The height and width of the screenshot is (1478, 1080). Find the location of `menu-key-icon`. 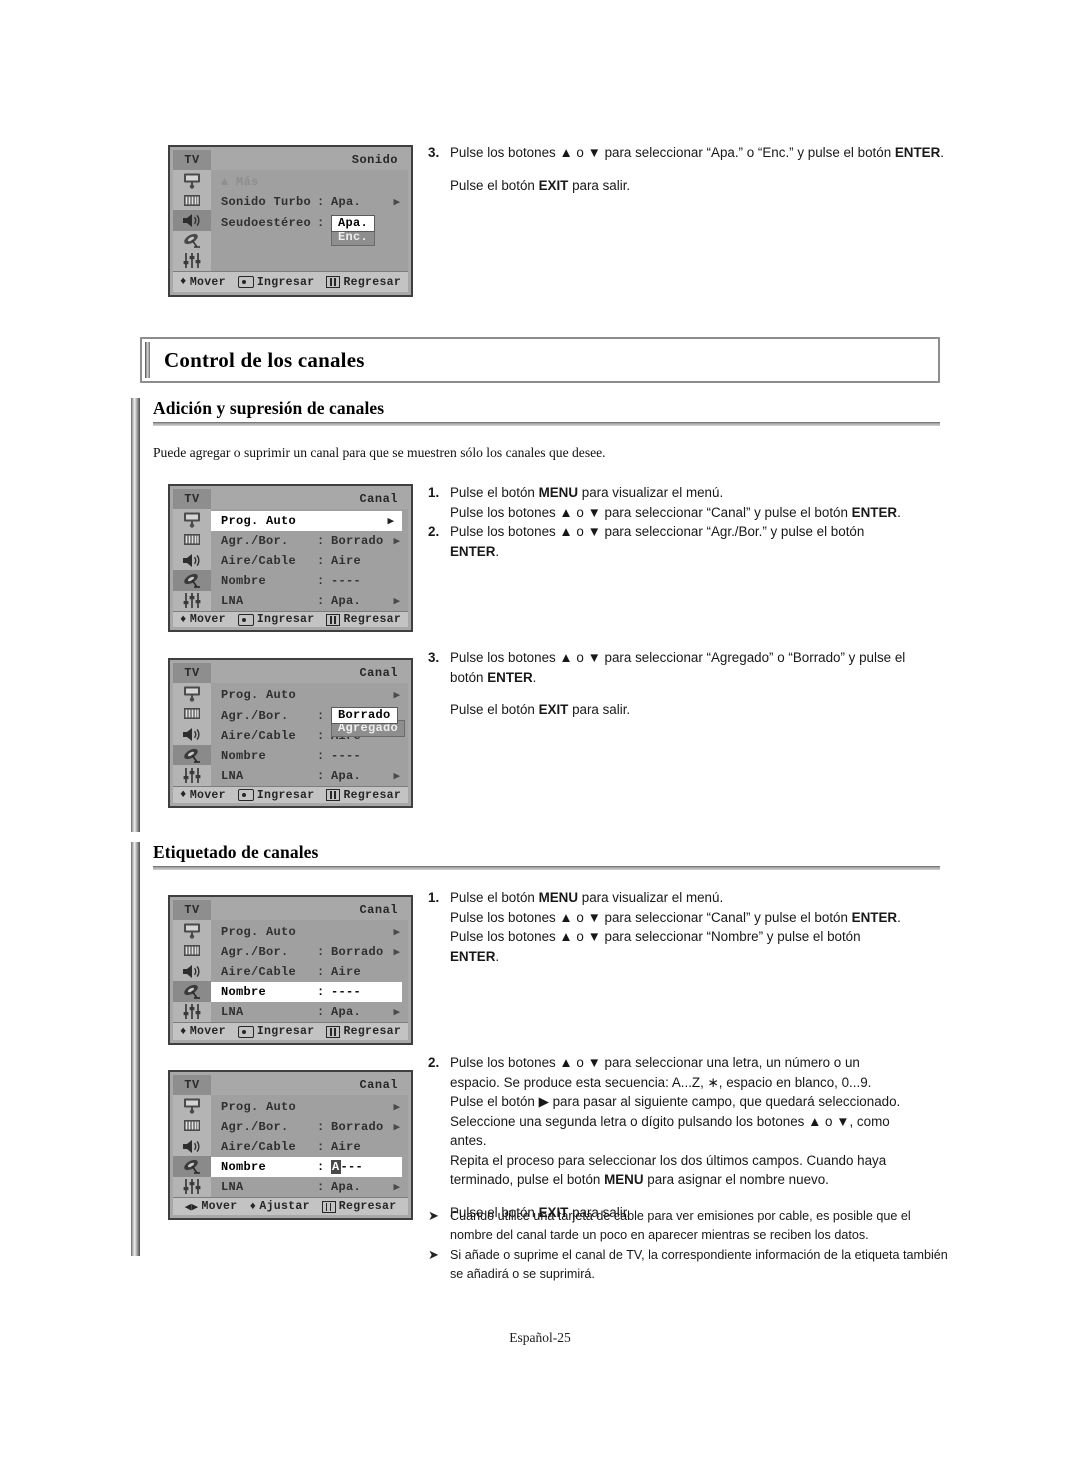

menu-key-icon is located at coordinates (333, 795).